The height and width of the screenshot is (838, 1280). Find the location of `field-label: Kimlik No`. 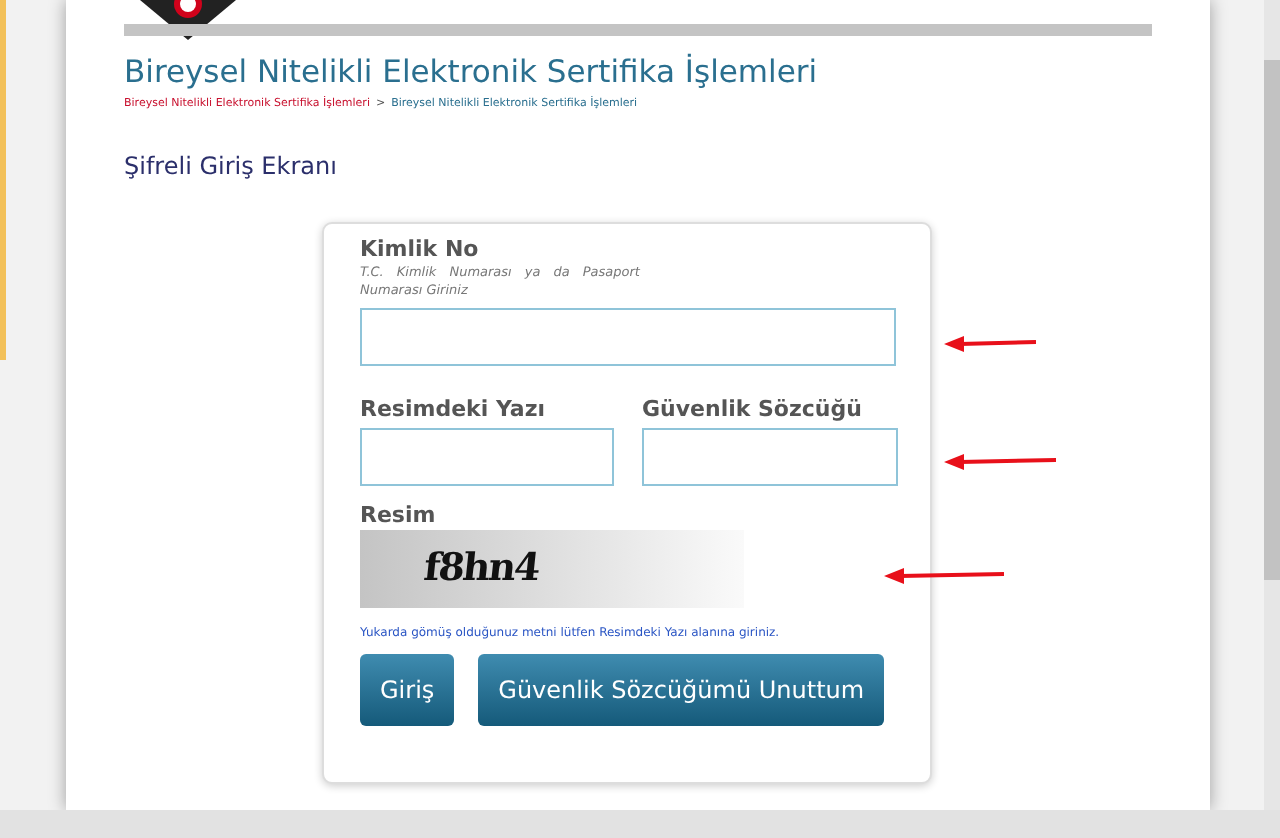

field-label: Kimlik No is located at coordinates (420, 250).